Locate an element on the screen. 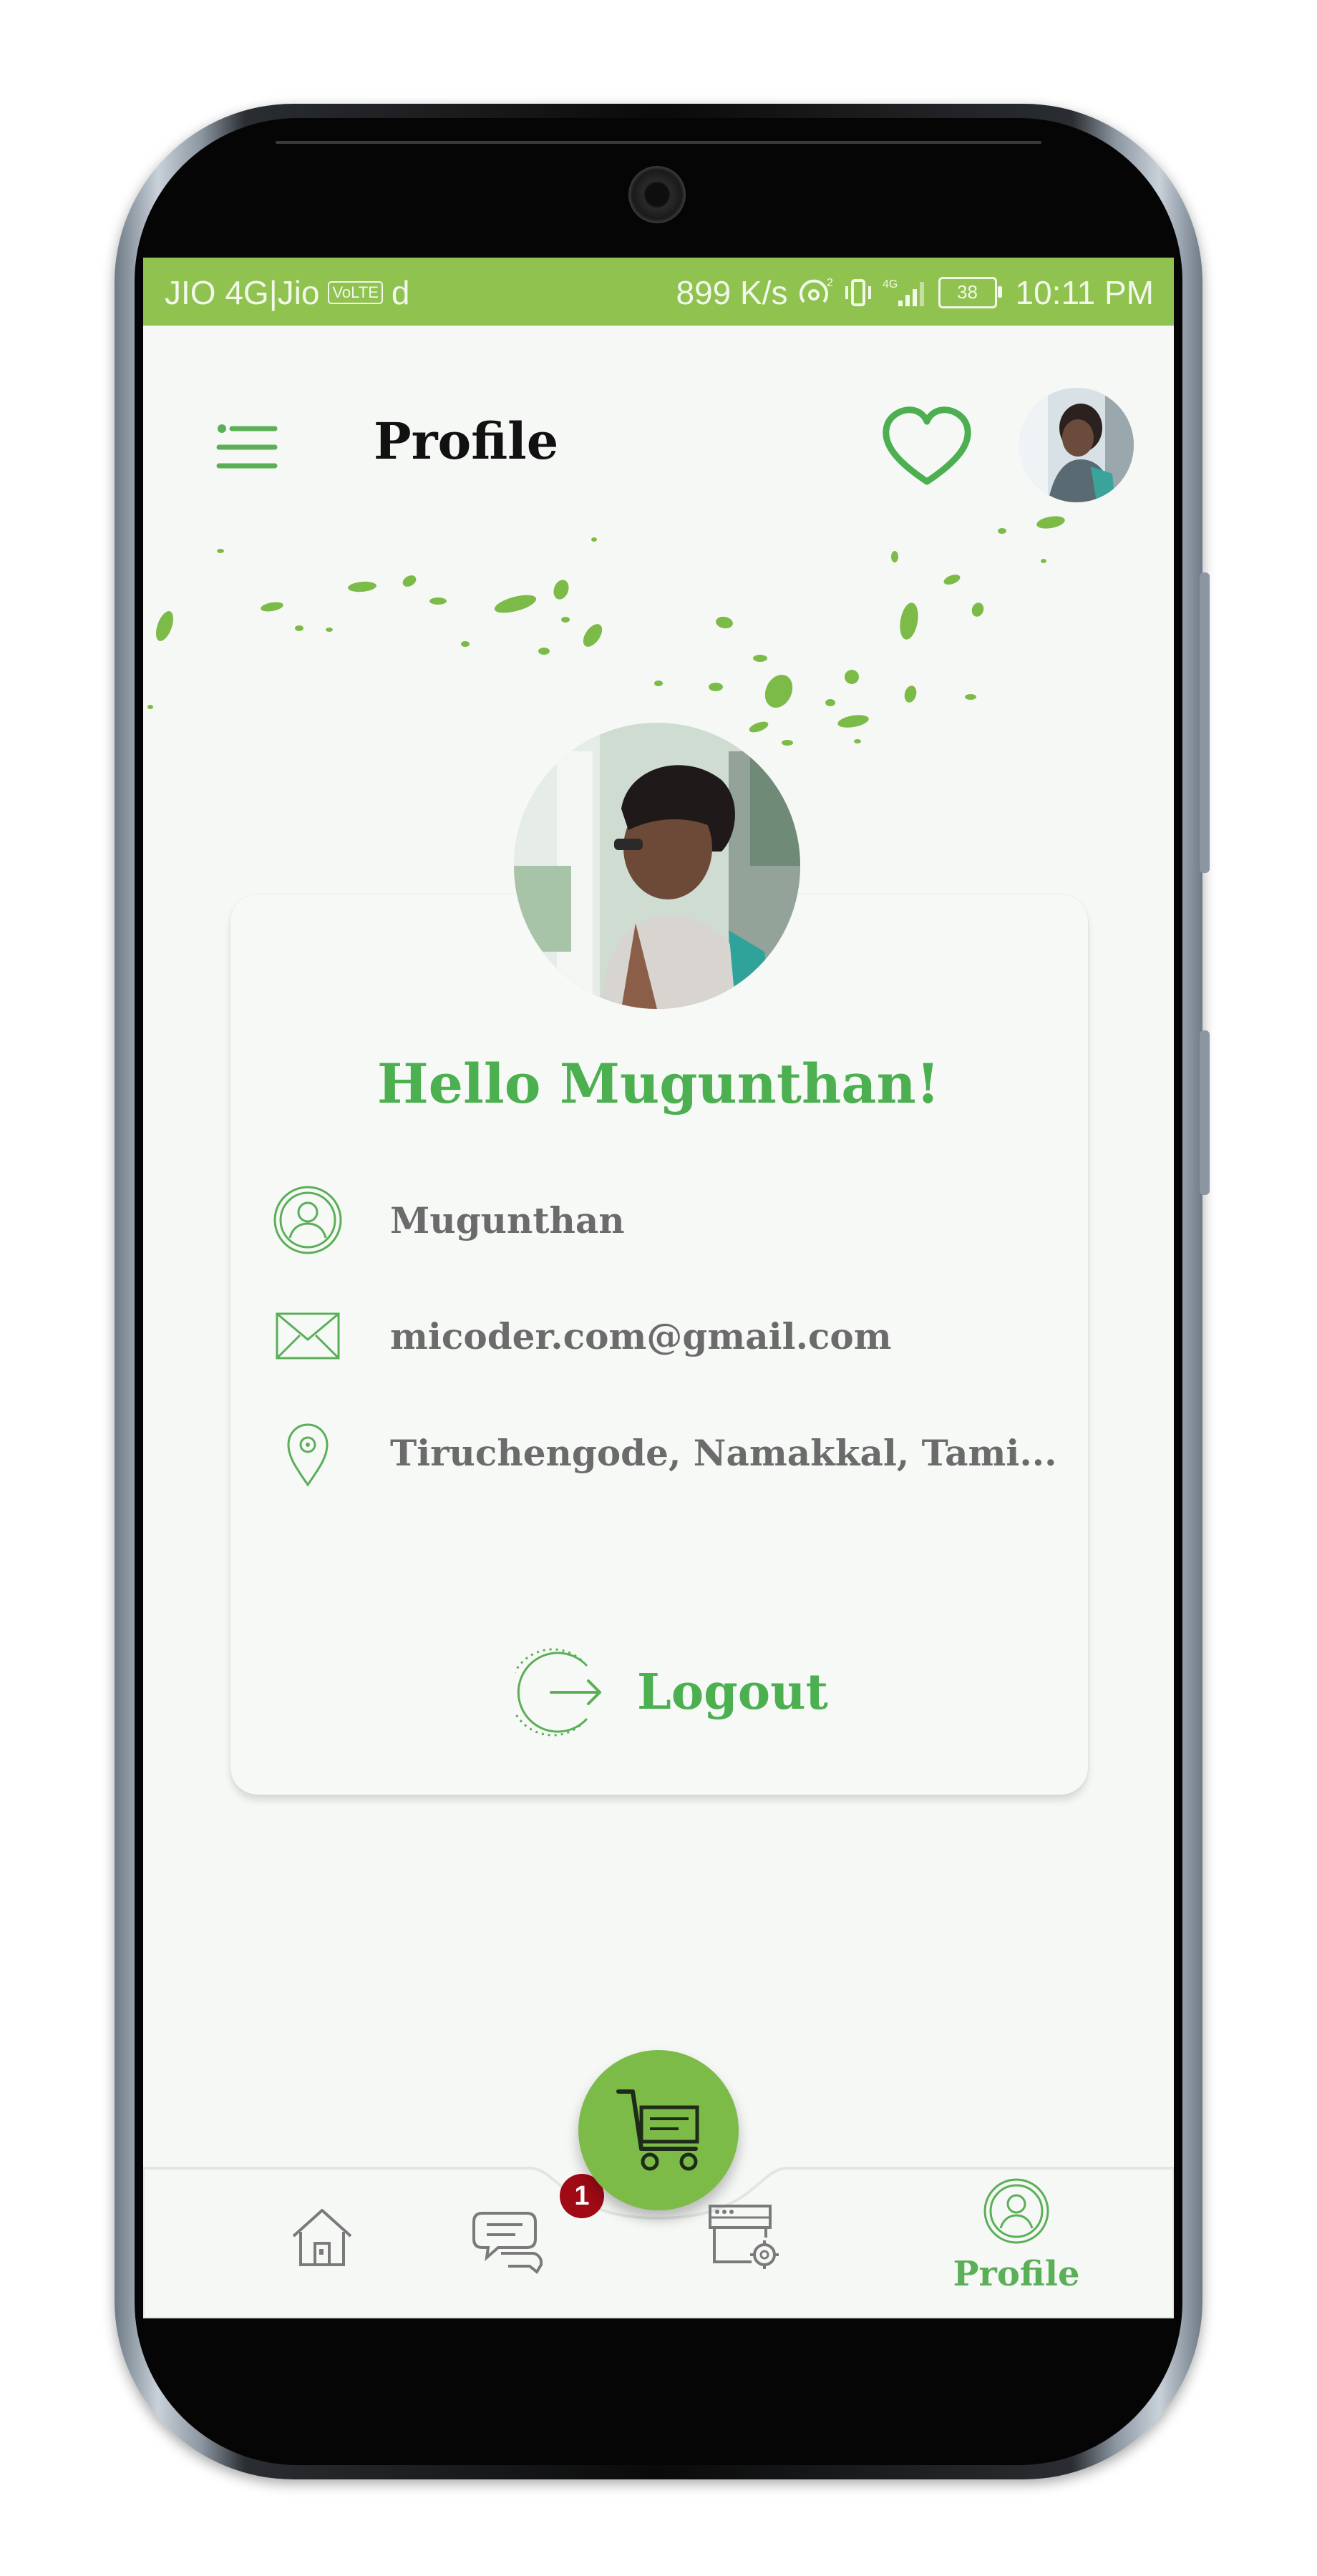  svg-text: 4G is located at coordinates (890, 284).